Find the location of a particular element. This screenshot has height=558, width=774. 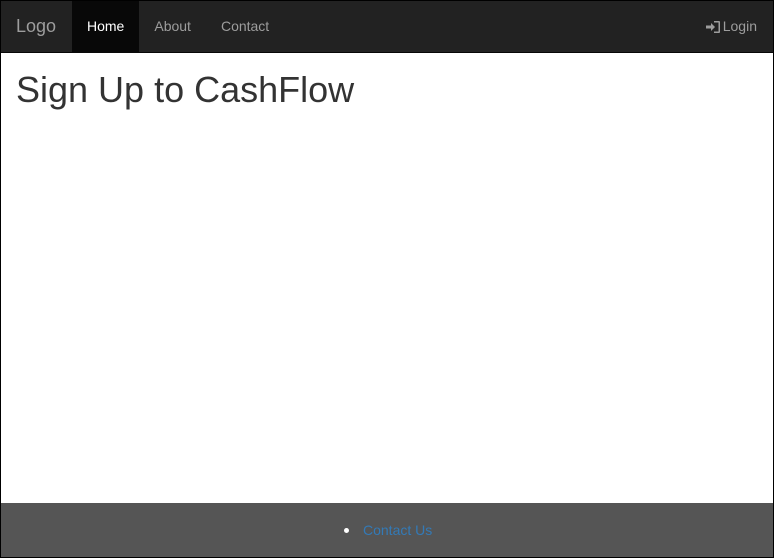

nav-menu: Home About Contact is located at coordinates (178, 26).